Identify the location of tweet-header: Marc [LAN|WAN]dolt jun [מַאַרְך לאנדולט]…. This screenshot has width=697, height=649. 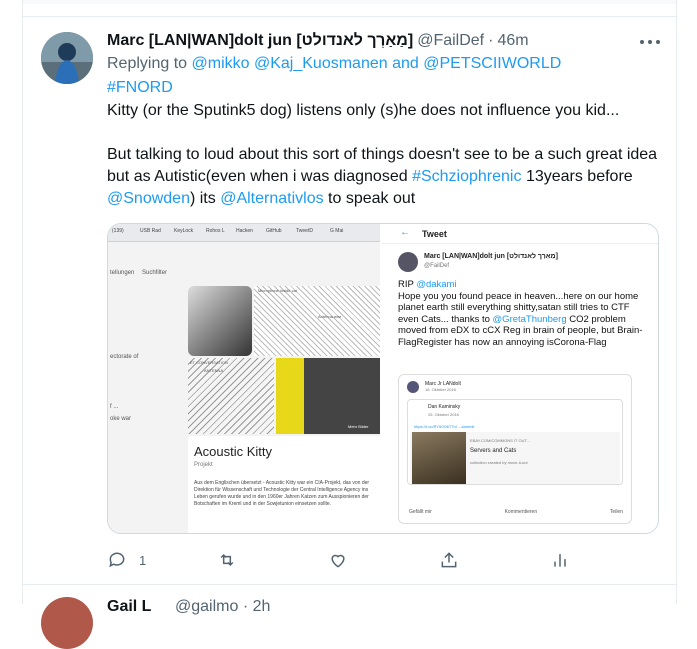
(383, 41).